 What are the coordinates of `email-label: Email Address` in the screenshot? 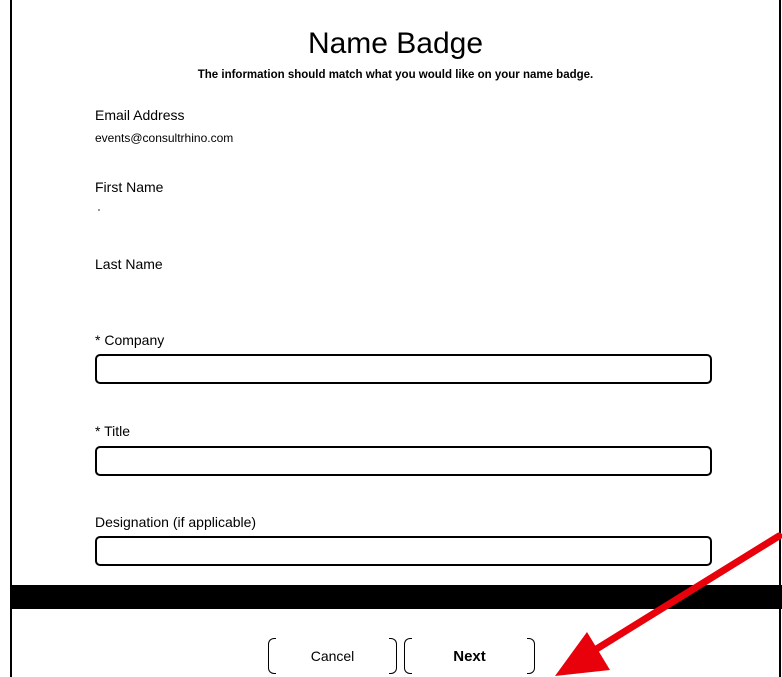 It's located at (140, 115).